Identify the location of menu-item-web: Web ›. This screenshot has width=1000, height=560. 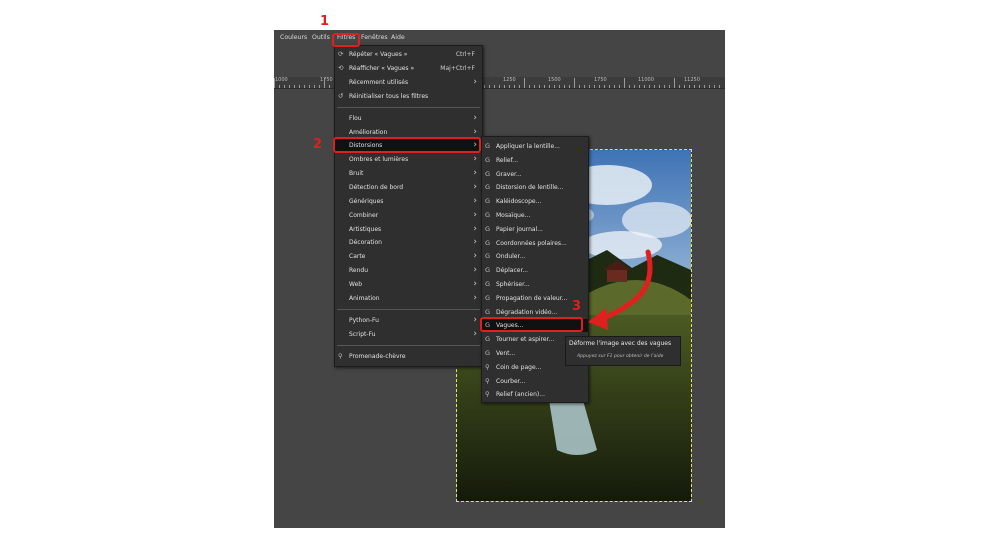
(408, 284).